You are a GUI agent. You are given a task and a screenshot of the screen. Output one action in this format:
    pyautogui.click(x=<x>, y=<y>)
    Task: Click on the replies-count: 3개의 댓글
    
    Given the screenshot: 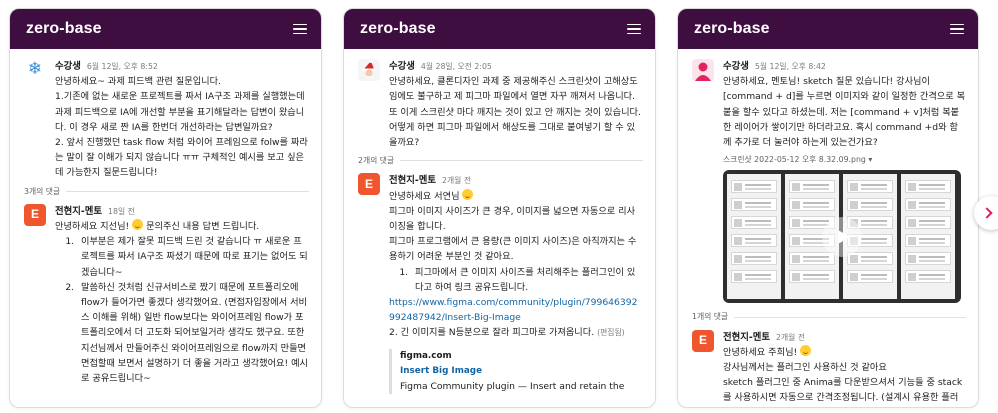 What is the action you would take?
    pyautogui.click(x=166, y=191)
    